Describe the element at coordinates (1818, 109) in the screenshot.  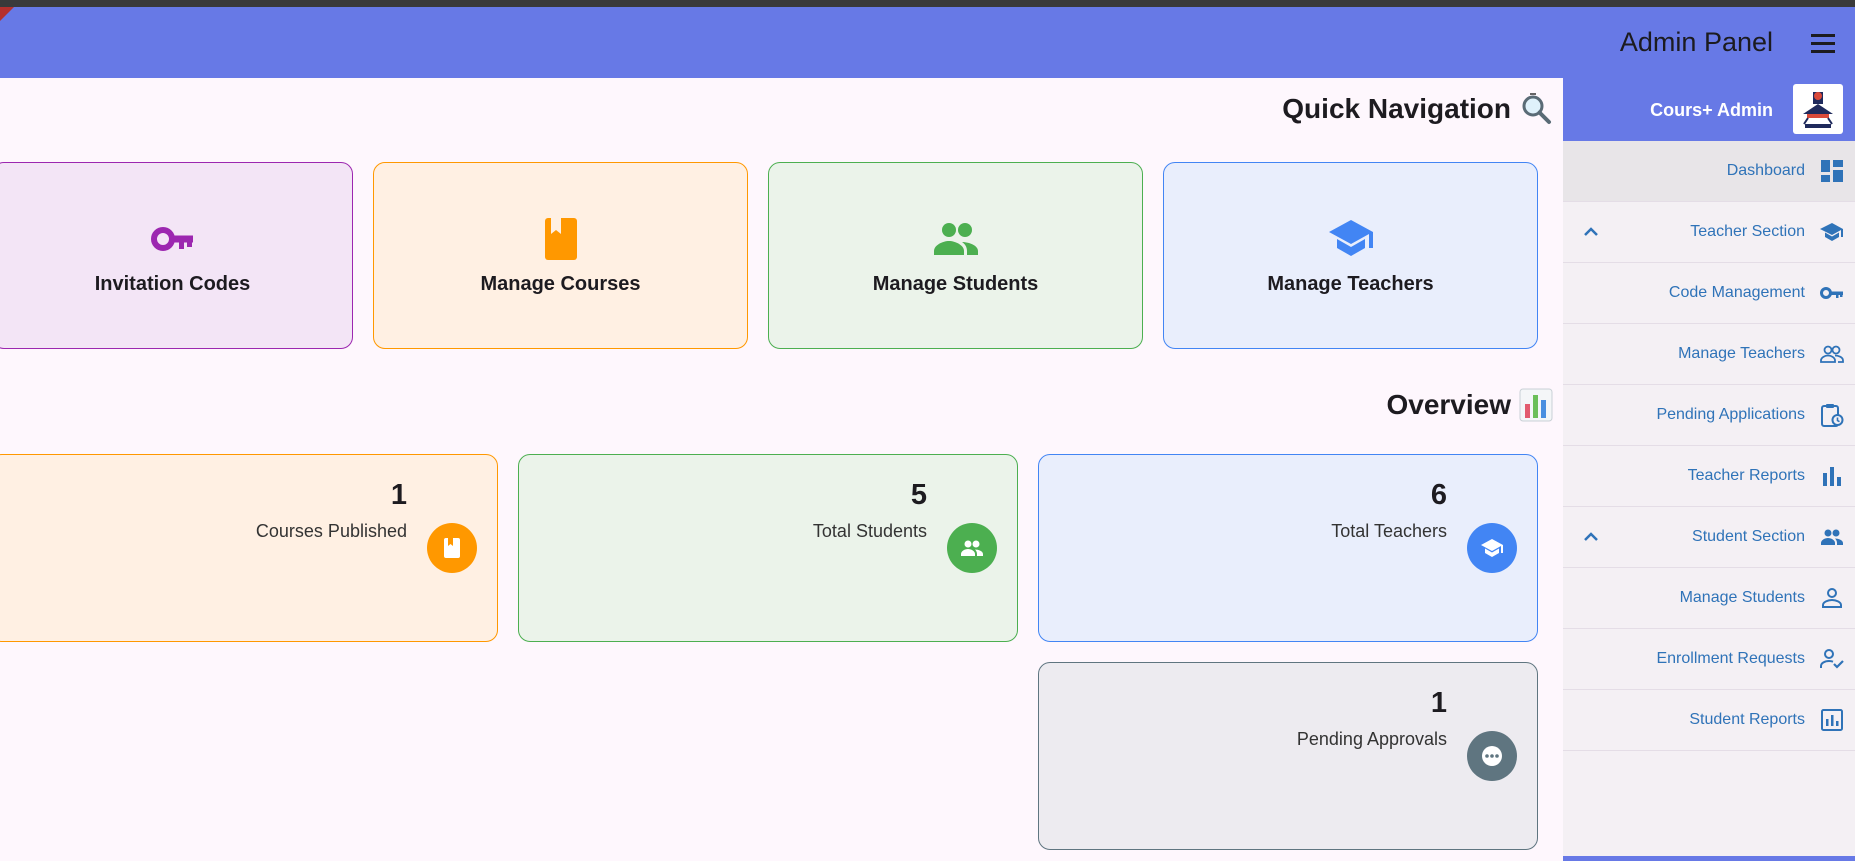
I see `app-logo` at that location.